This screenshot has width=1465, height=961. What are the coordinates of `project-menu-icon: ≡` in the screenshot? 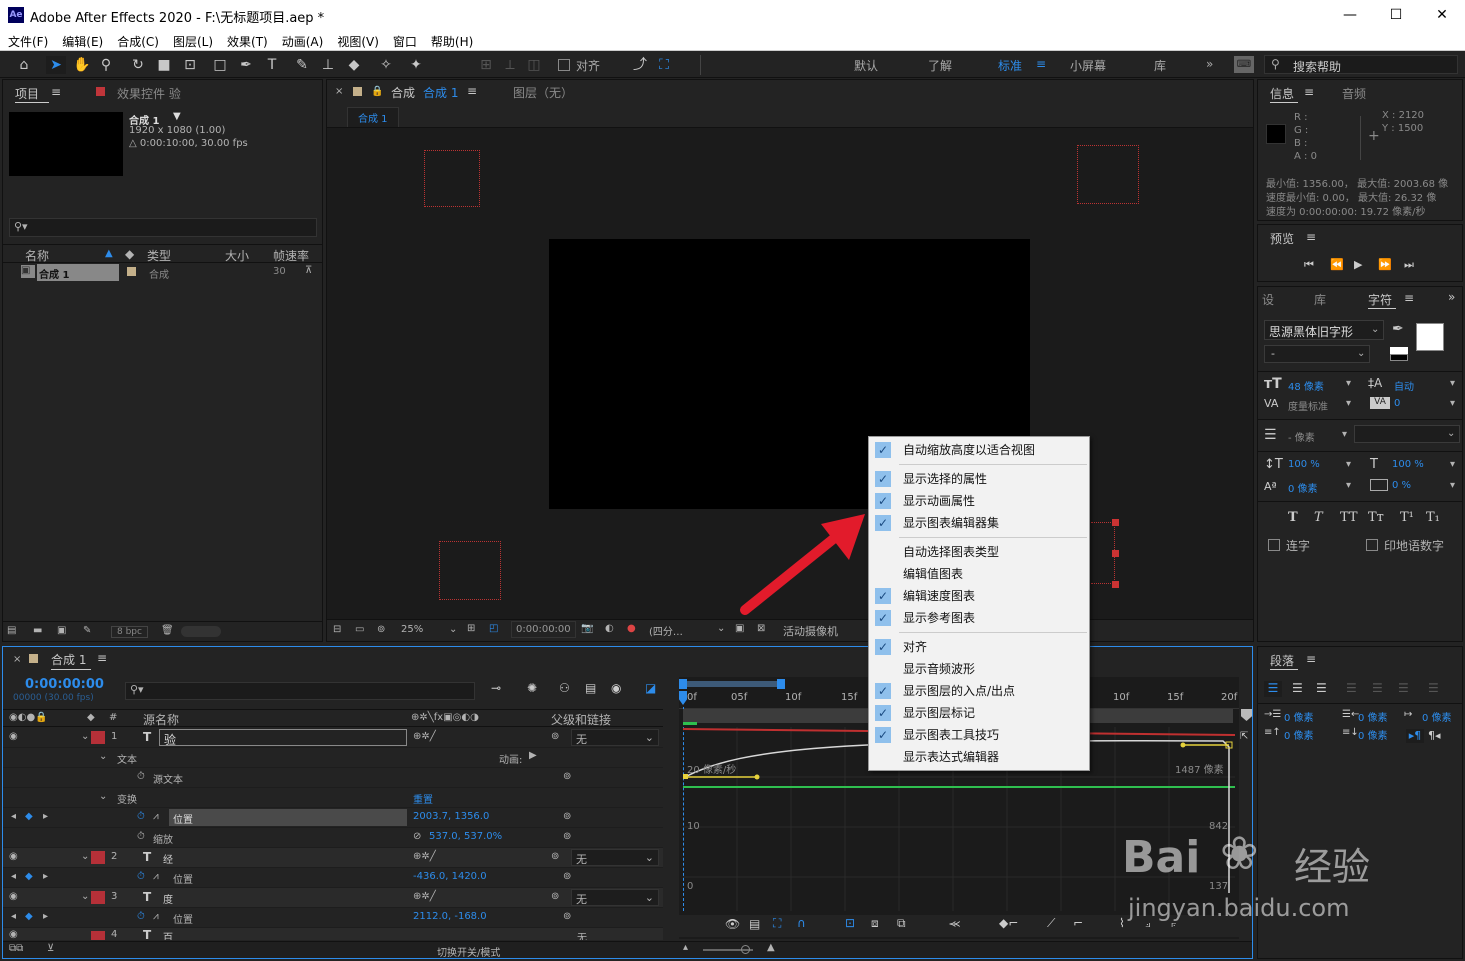 It's located at (56, 92).